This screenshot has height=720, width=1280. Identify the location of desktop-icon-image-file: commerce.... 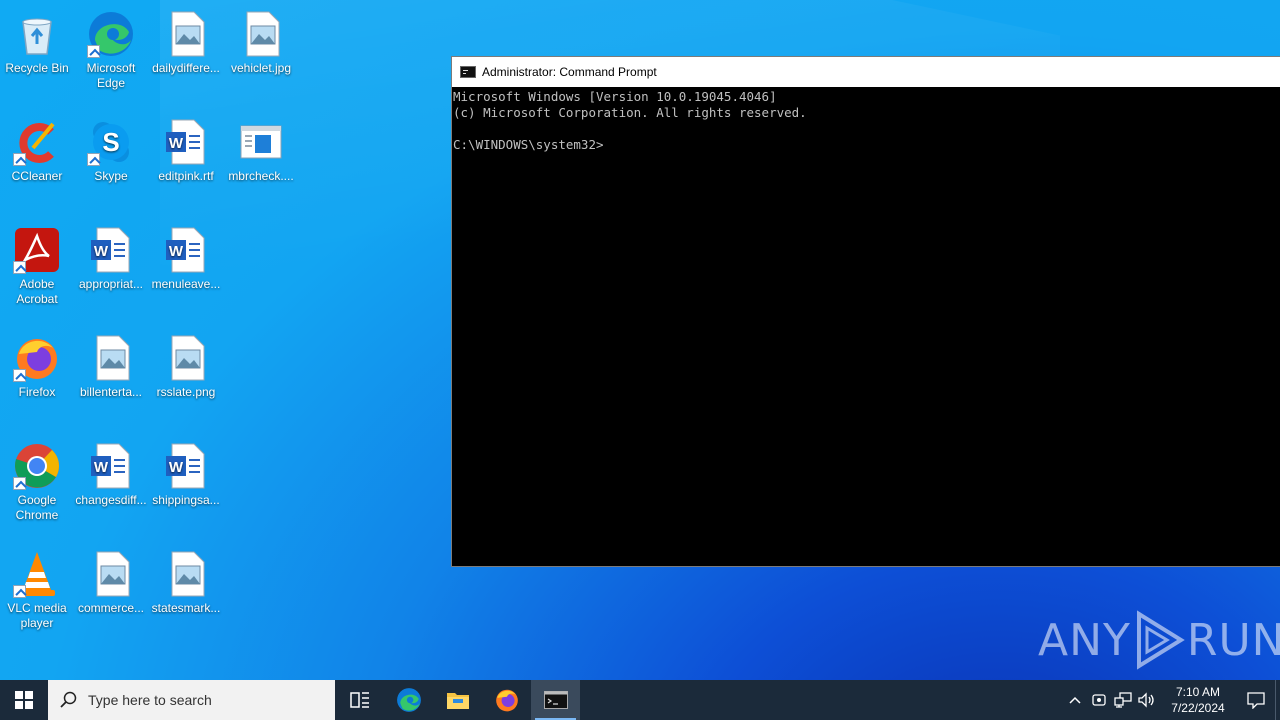
(111, 592).